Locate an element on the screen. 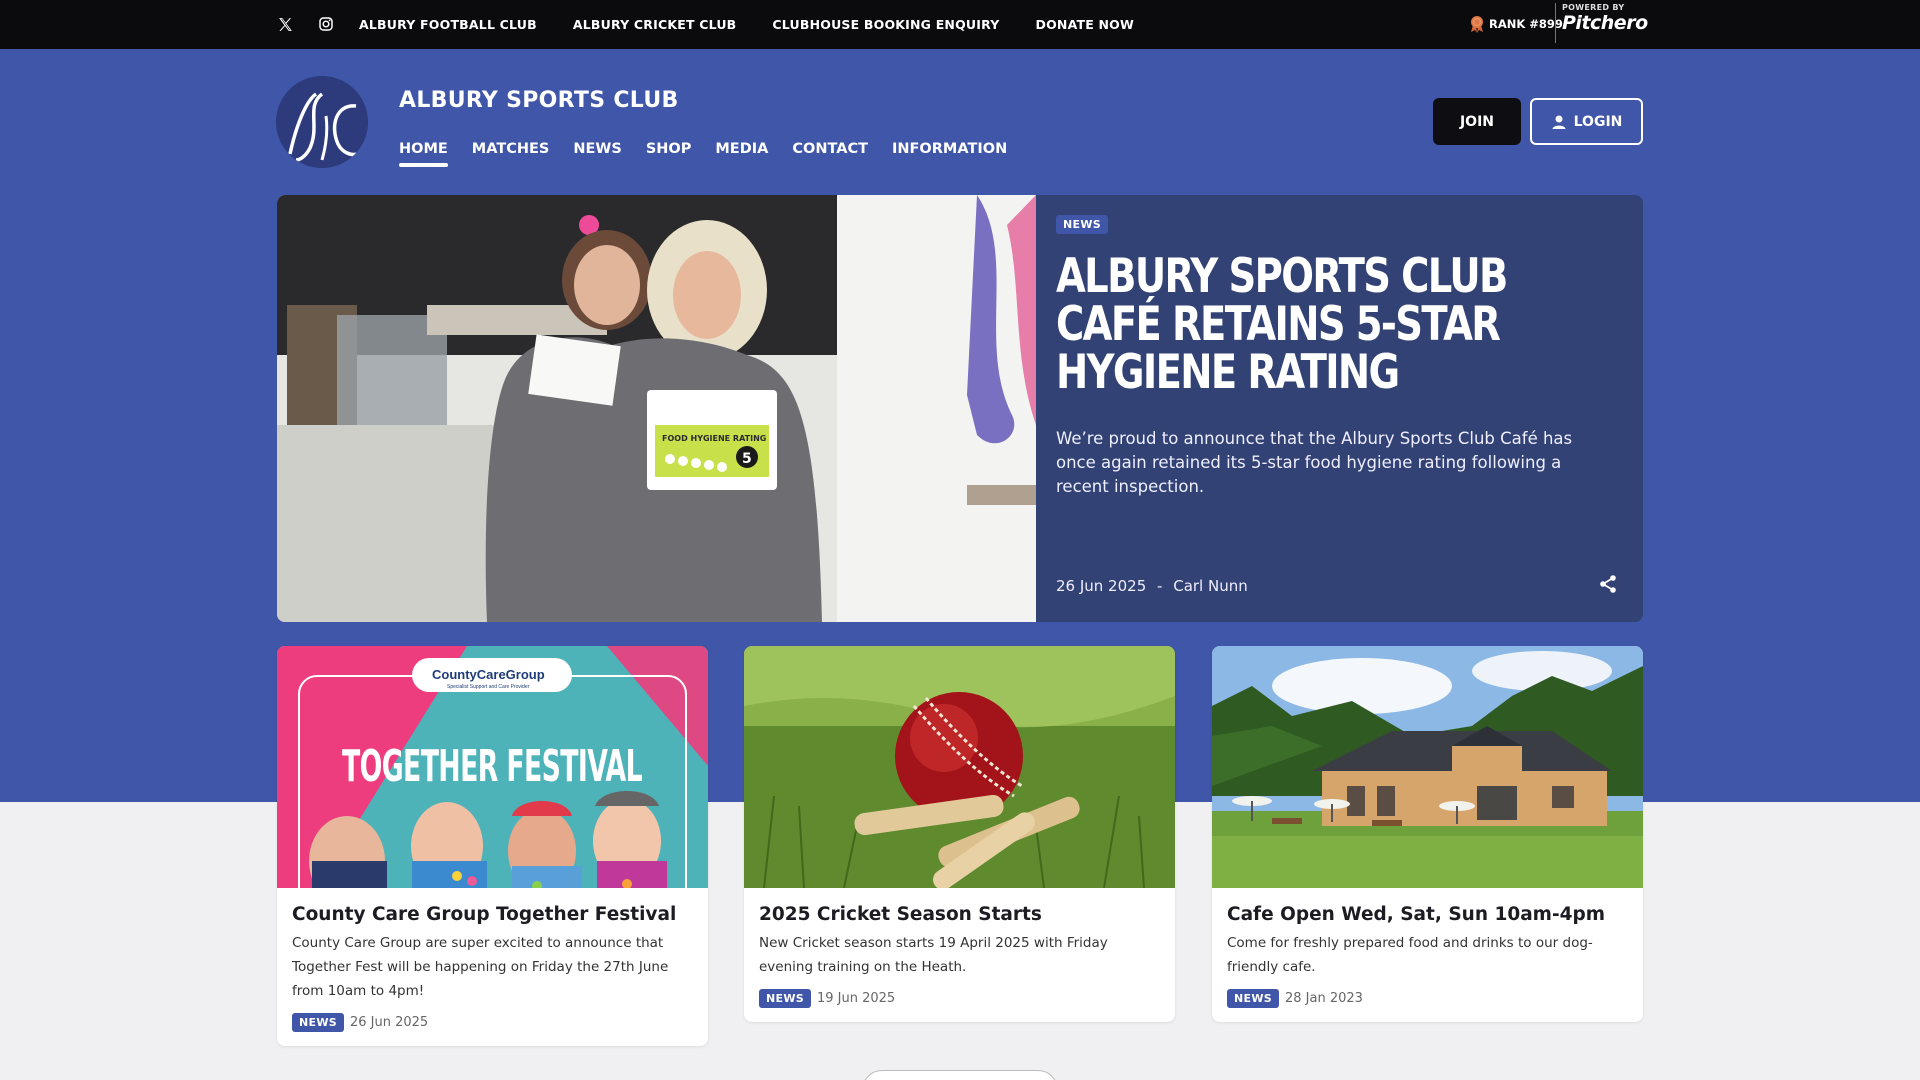 Image resolution: width=1920 pixels, height=1080 pixels. login-button: LOGIN is located at coordinates (1586, 121).